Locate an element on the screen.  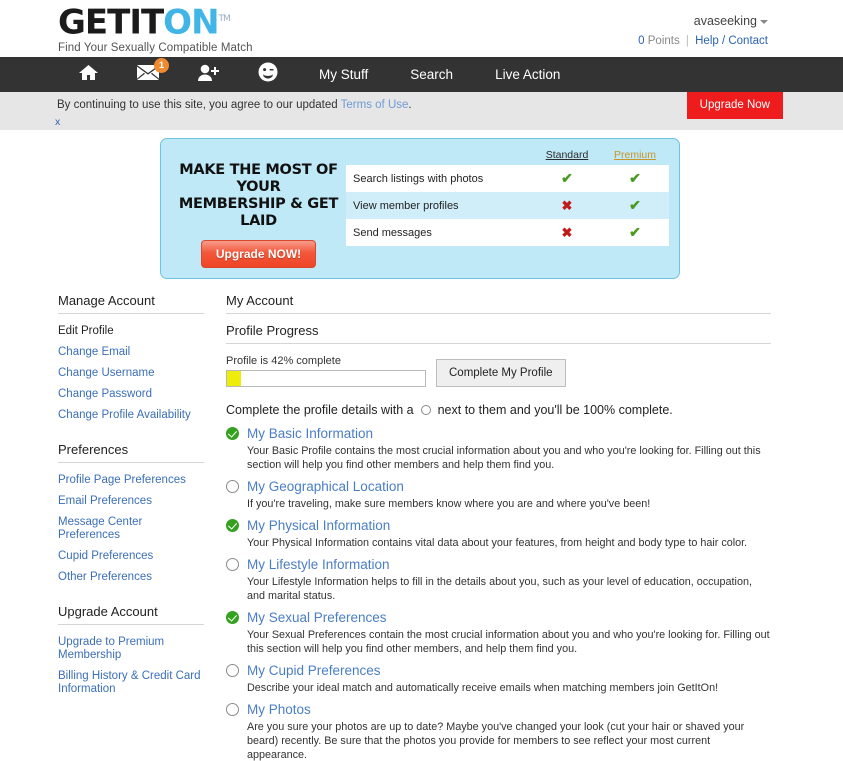
logo-wordmark: GETITONTM is located at coordinates (155, 20).